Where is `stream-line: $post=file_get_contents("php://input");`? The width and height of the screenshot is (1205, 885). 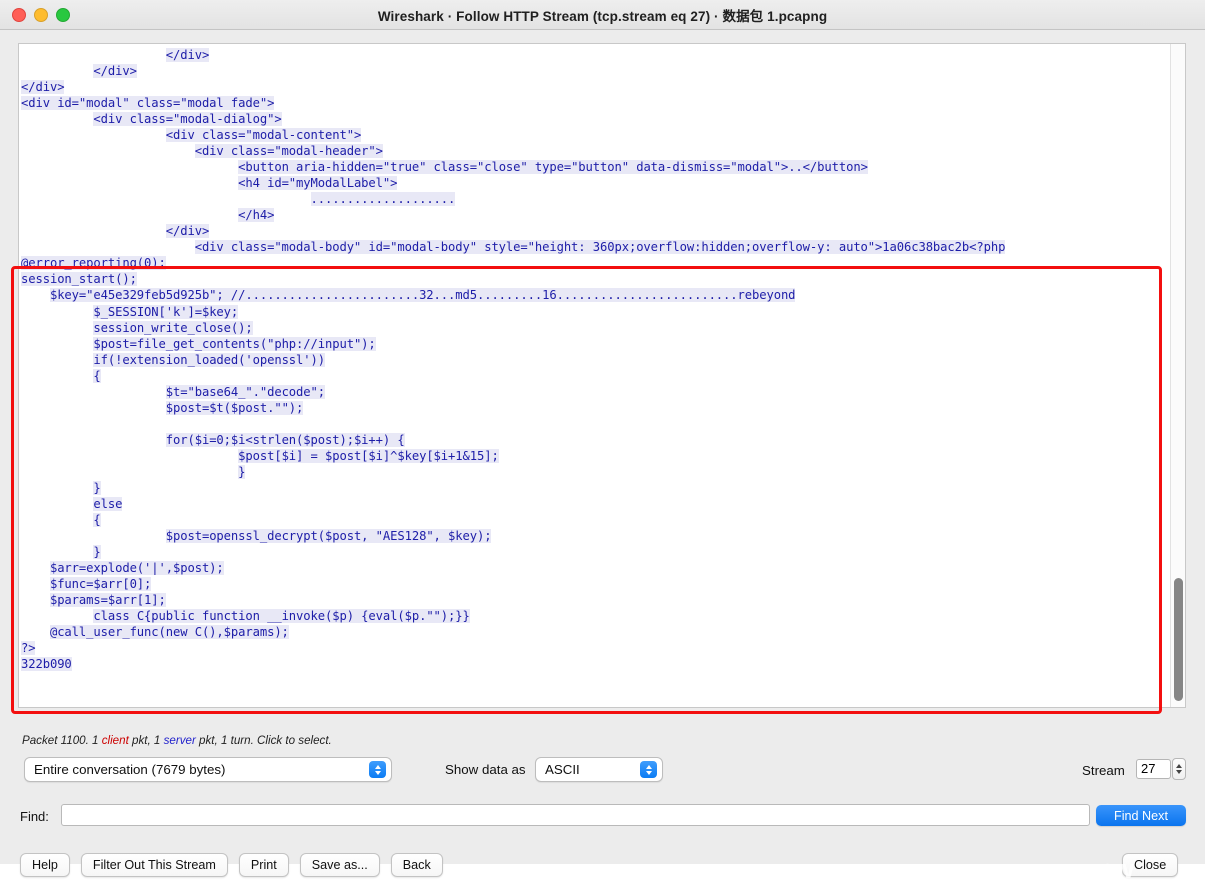 stream-line: $post=file_get_contents("php://input"); is located at coordinates (234, 343).